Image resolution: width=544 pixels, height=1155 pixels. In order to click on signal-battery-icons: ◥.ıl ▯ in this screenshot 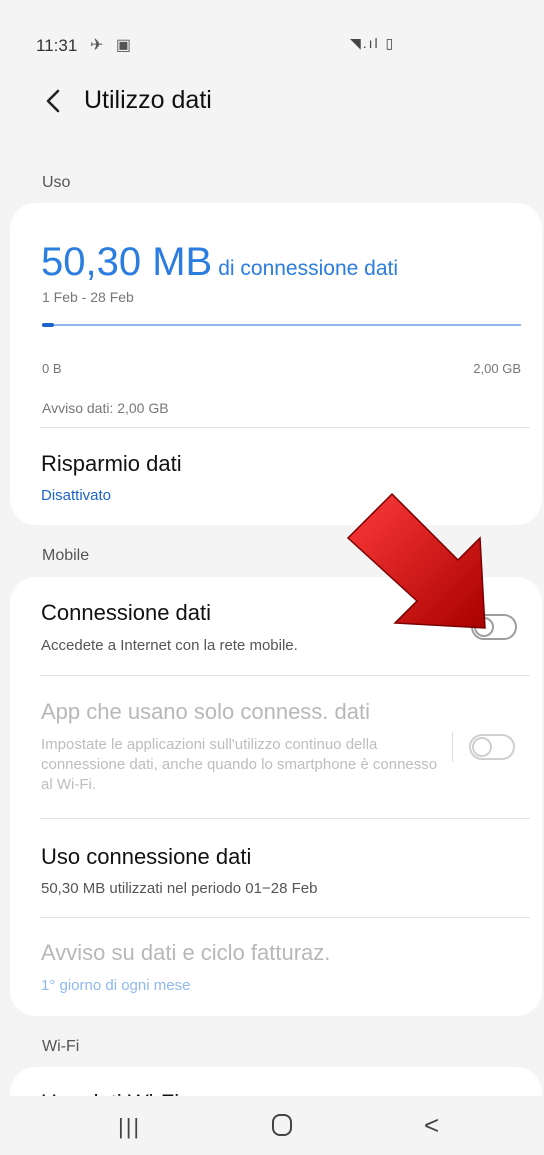, I will do `click(373, 43)`.